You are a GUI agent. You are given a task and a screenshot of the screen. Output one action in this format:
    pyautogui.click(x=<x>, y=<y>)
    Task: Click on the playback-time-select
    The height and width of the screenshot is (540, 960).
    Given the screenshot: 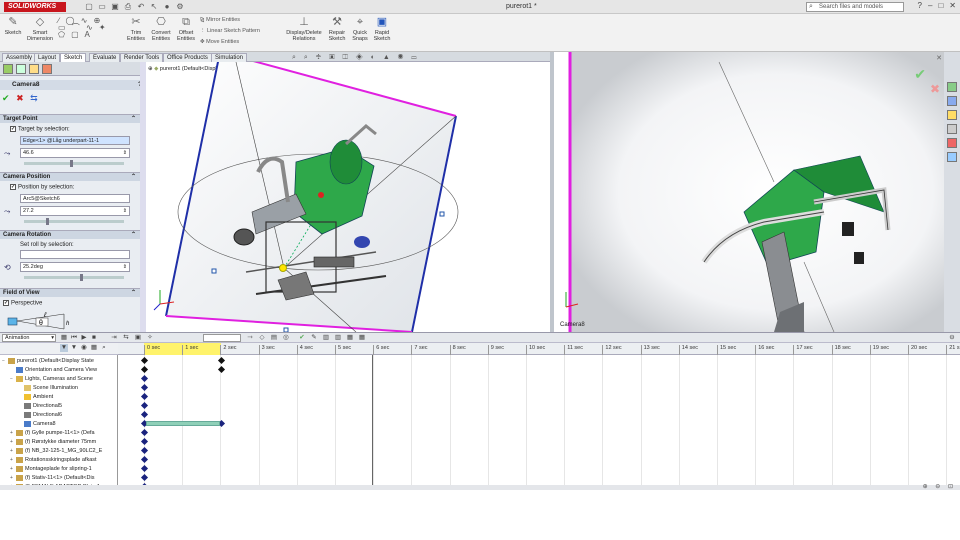 What is the action you would take?
    pyautogui.click(x=222, y=338)
    